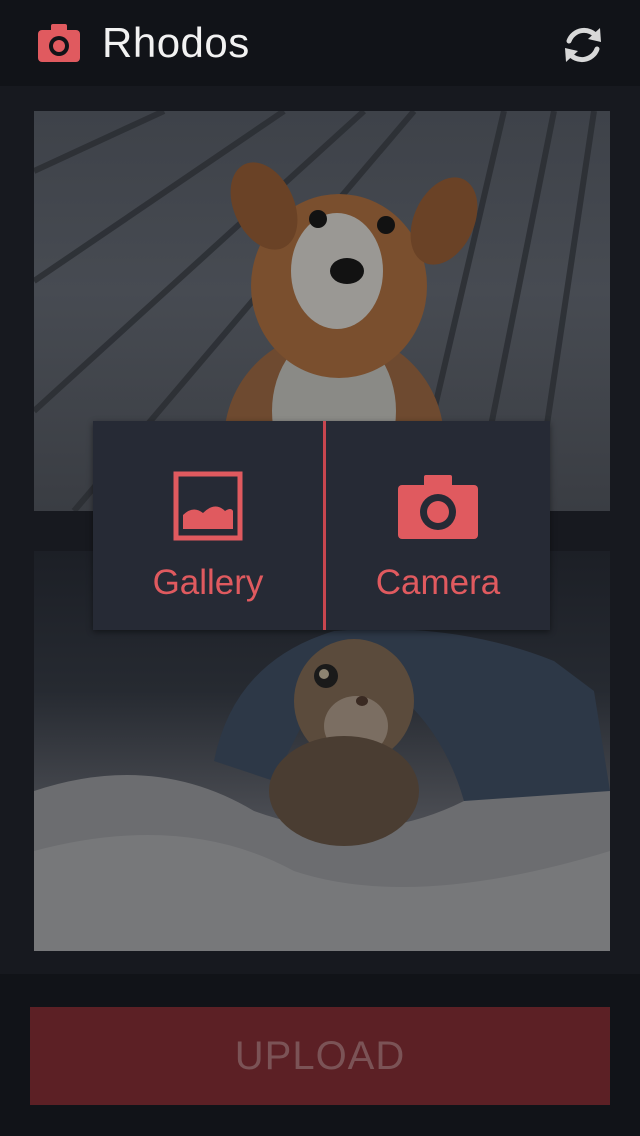 This screenshot has height=1136, width=640. I want to click on refresh-icon, so click(583, 45).